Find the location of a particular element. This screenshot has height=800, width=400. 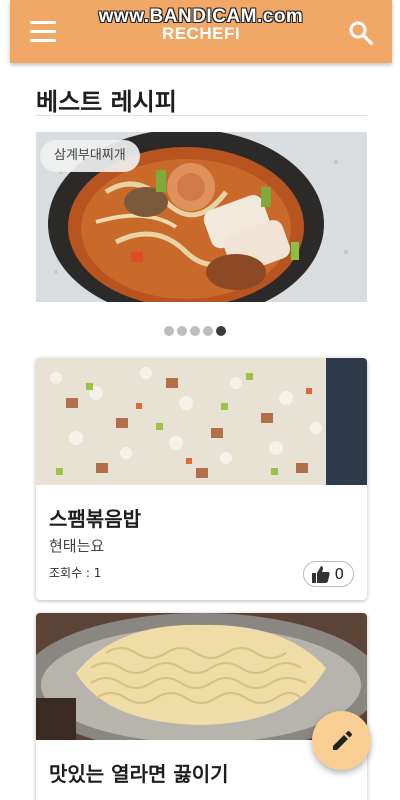

recipe-views: 조회수 : 1 is located at coordinates (75, 573).